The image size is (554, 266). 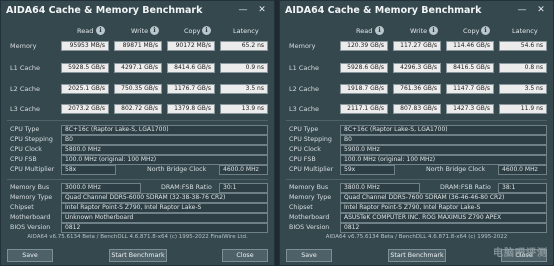 I want to click on read-header: Read, so click(x=85, y=31).